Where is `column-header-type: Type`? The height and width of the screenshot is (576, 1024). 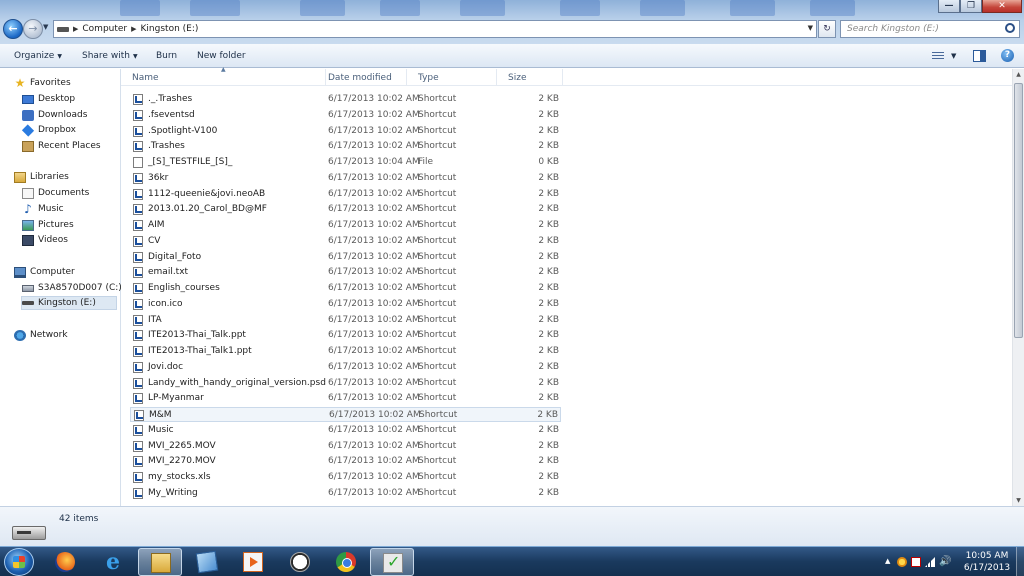 column-header-type: Type is located at coordinates (452, 77).